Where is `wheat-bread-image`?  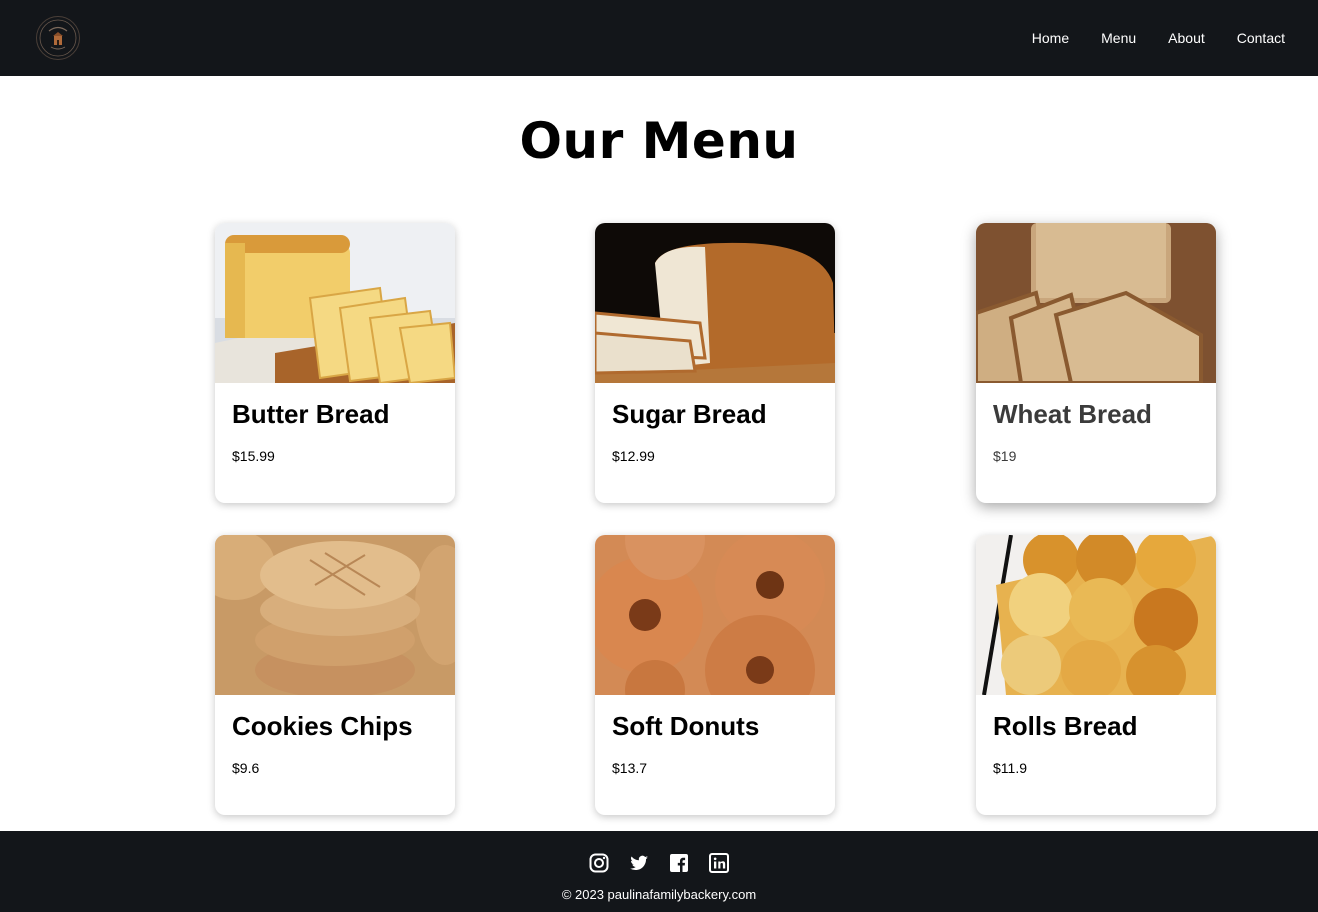 wheat-bread-image is located at coordinates (1096, 303).